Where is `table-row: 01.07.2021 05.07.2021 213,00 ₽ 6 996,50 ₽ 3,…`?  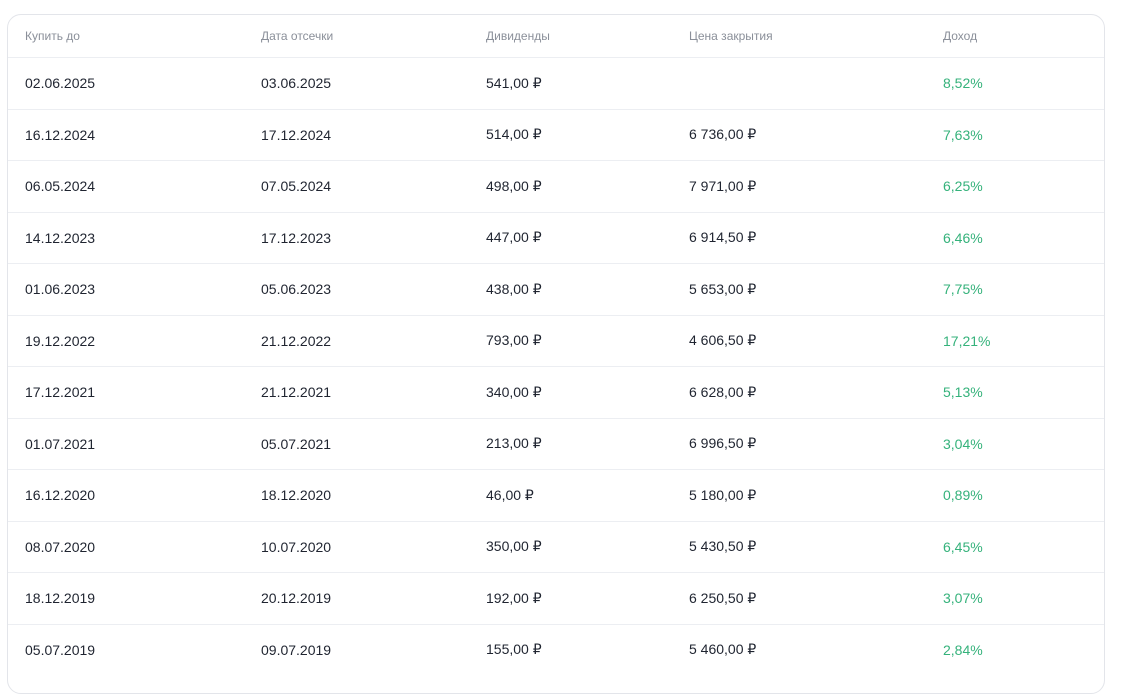 table-row: 01.07.2021 05.07.2021 213,00 ₽ 6 996,50 ₽ 3,… is located at coordinates (556, 443).